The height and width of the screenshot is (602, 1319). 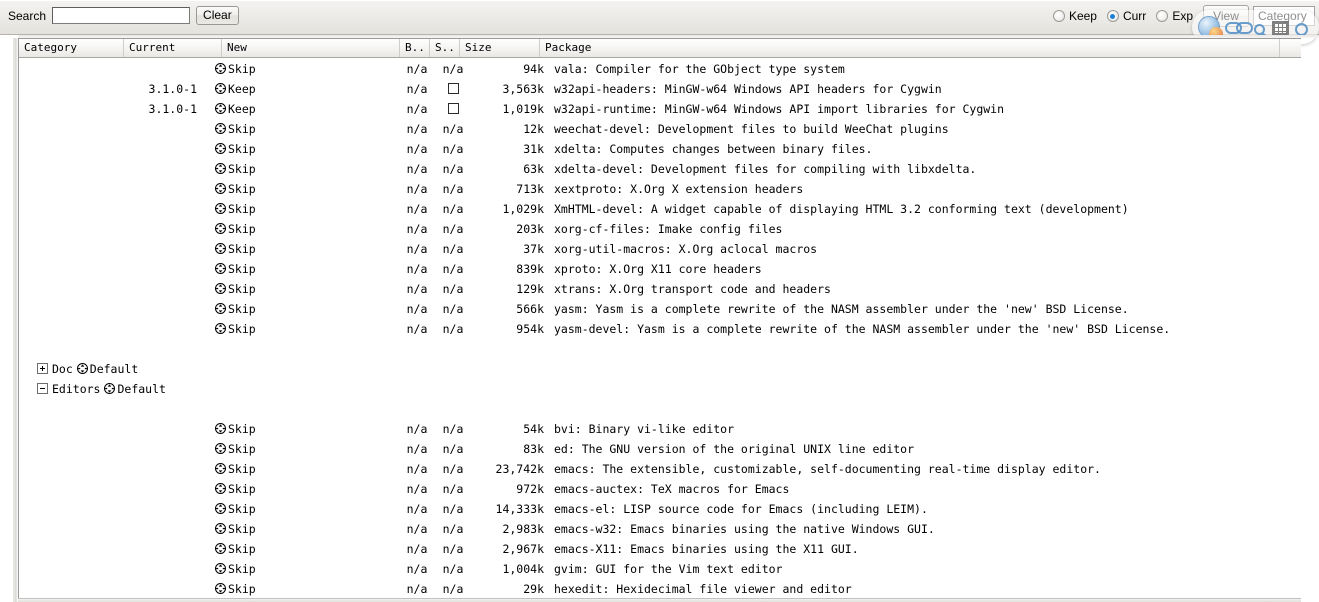 I want to click on cell-size: 839k, so click(x=501, y=269).